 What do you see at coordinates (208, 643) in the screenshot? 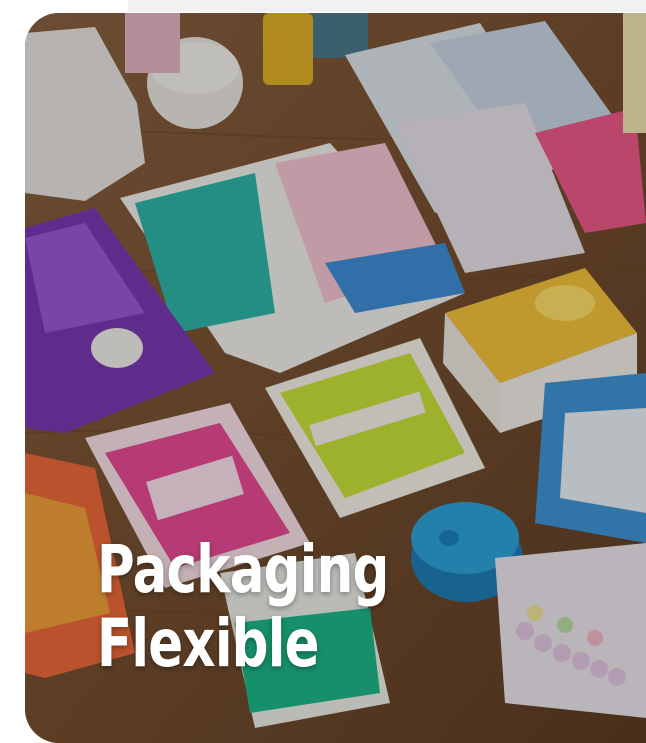
I see `card-title-line2: Flexible` at bounding box center [208, 643].